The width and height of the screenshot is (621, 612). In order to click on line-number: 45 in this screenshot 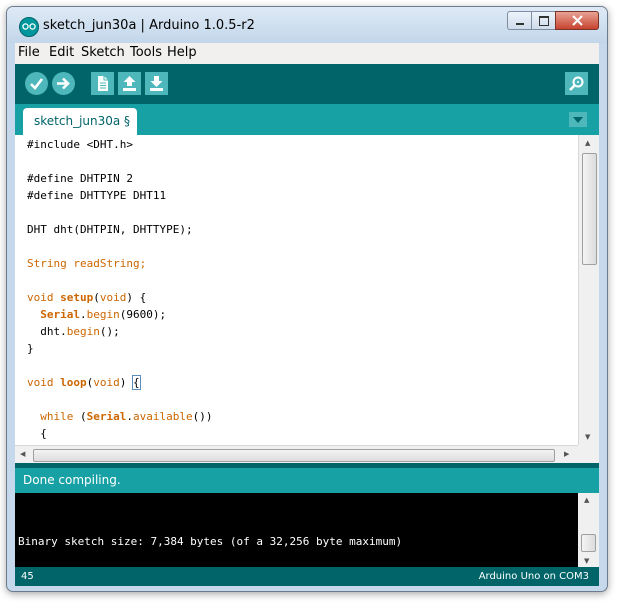, I will do `click(27, 576)`.